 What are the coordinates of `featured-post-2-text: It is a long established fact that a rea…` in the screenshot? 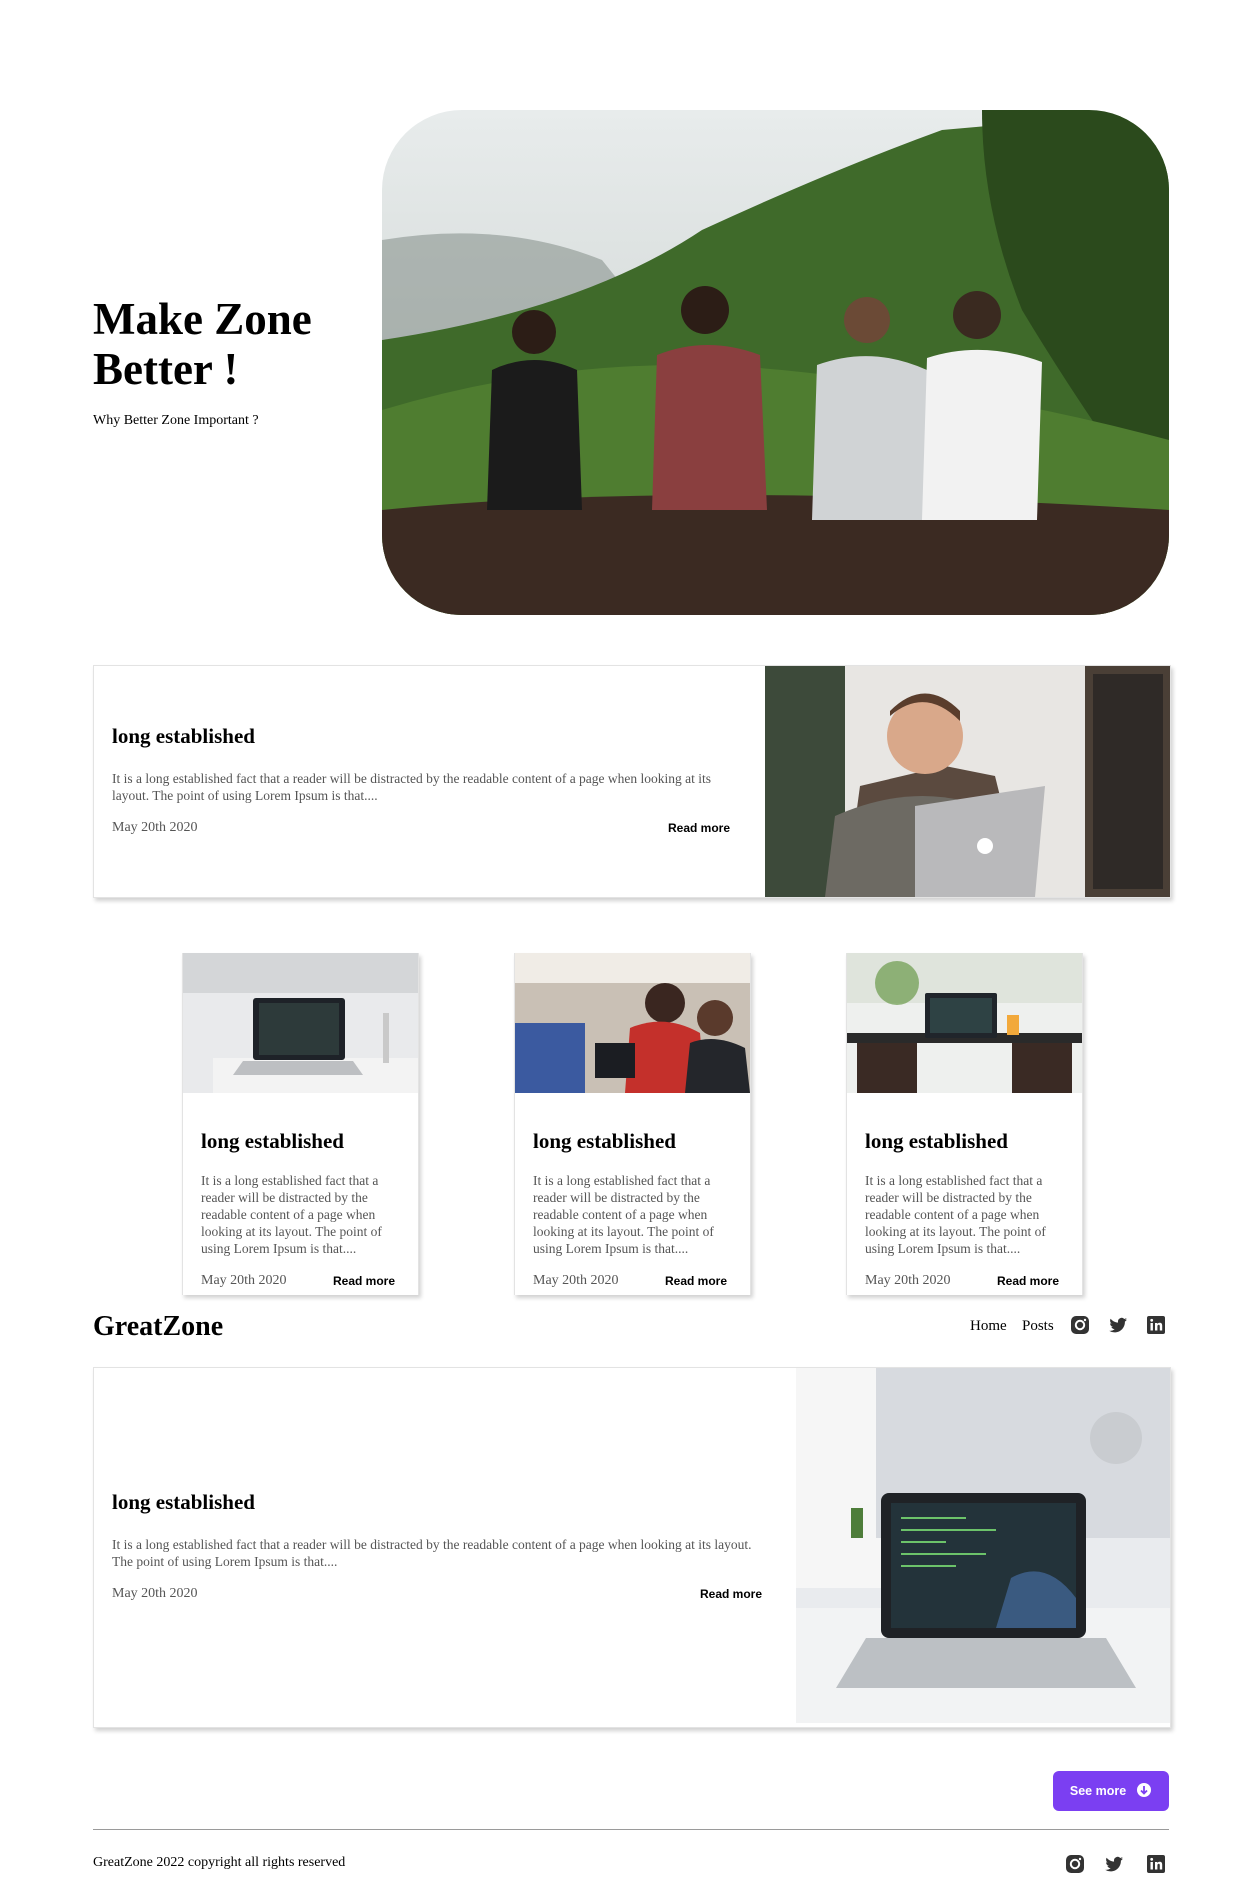 It's located at (432, 1553).